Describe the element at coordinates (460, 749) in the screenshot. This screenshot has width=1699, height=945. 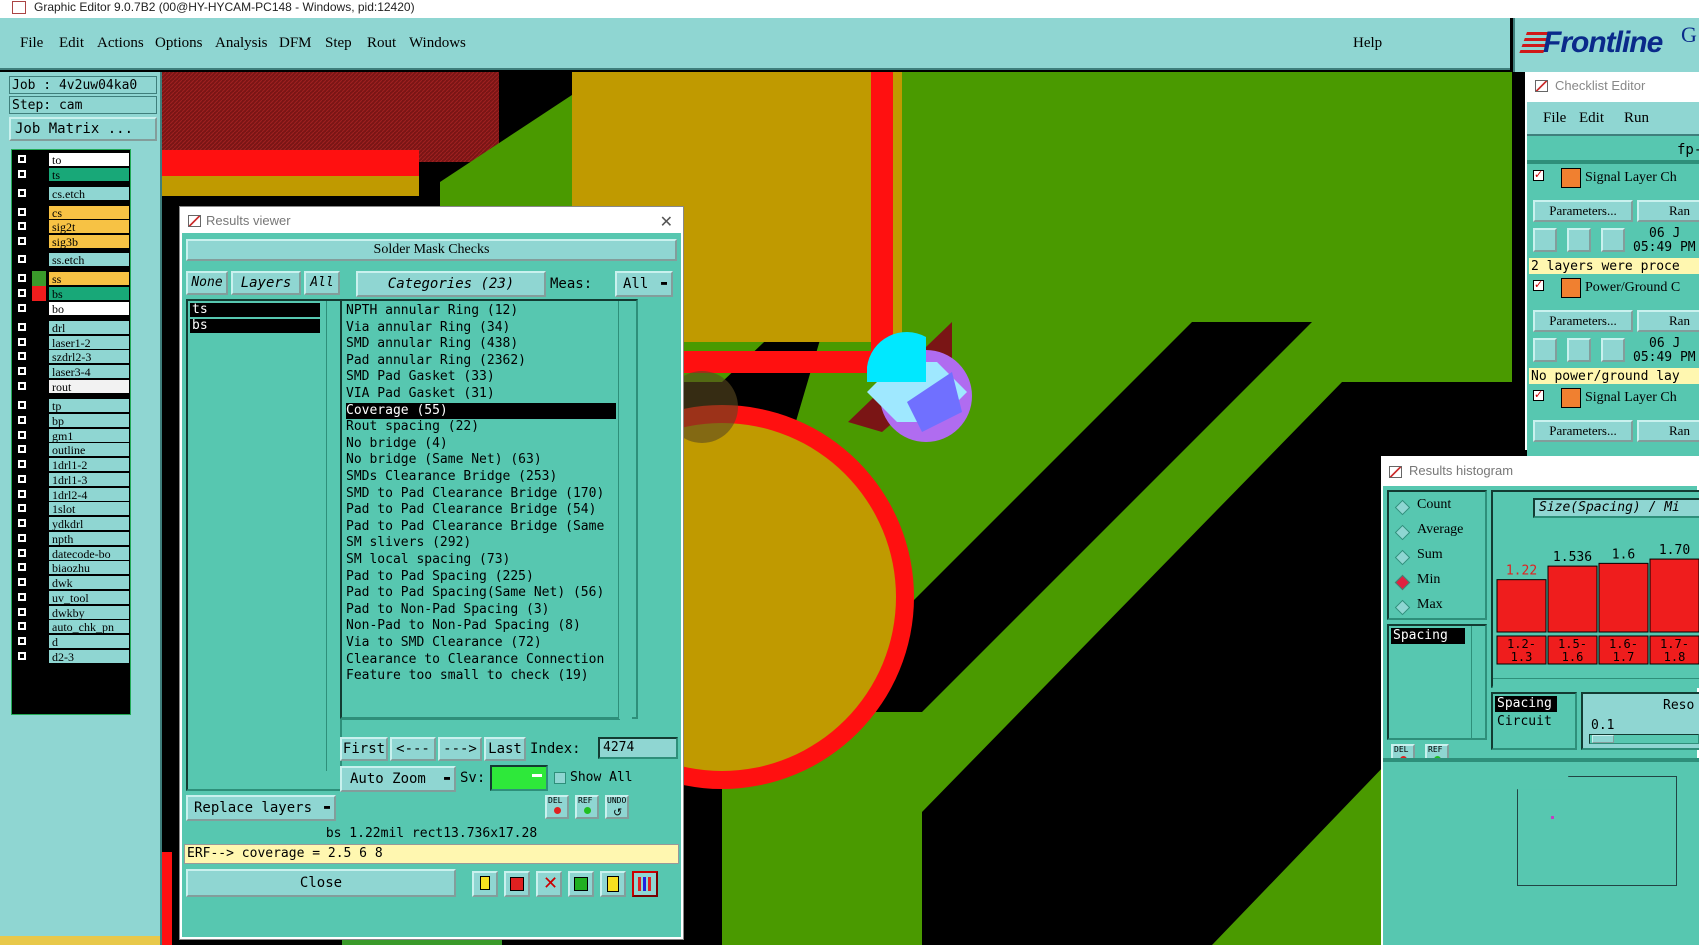
I see `next-button: --->` at that location.